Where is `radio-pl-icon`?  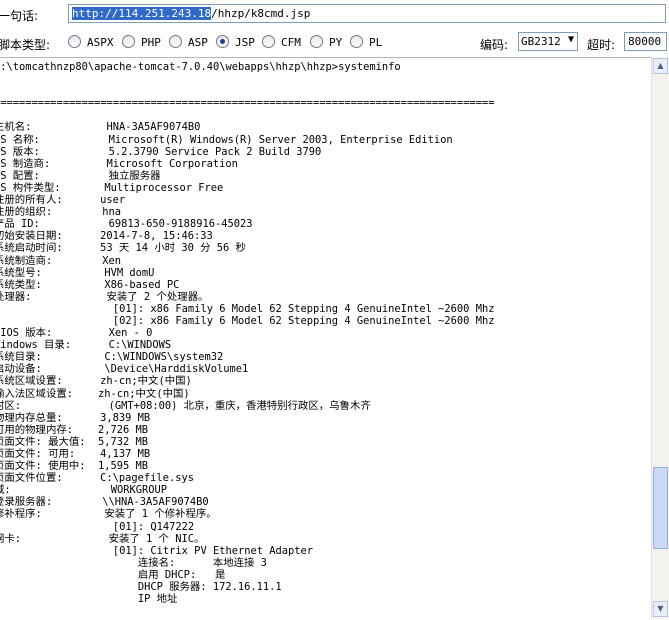 radio-pl-icon is located at coordinates (356, 41).